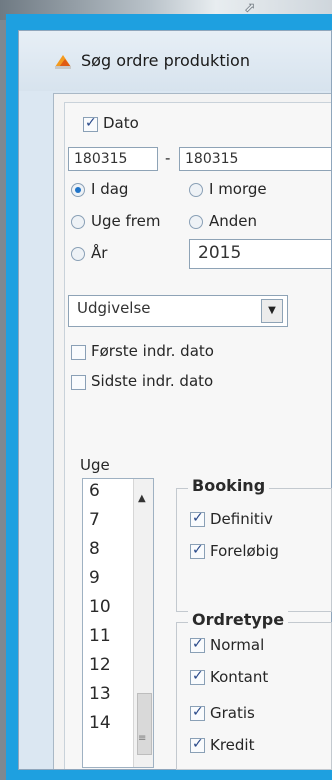 The height and width of the screenshot is (780, 332). Describe the element at coordinates (152, 351) in the screenshot. I see `foerste-indr-dato-label: Første indr. dato` at that location.